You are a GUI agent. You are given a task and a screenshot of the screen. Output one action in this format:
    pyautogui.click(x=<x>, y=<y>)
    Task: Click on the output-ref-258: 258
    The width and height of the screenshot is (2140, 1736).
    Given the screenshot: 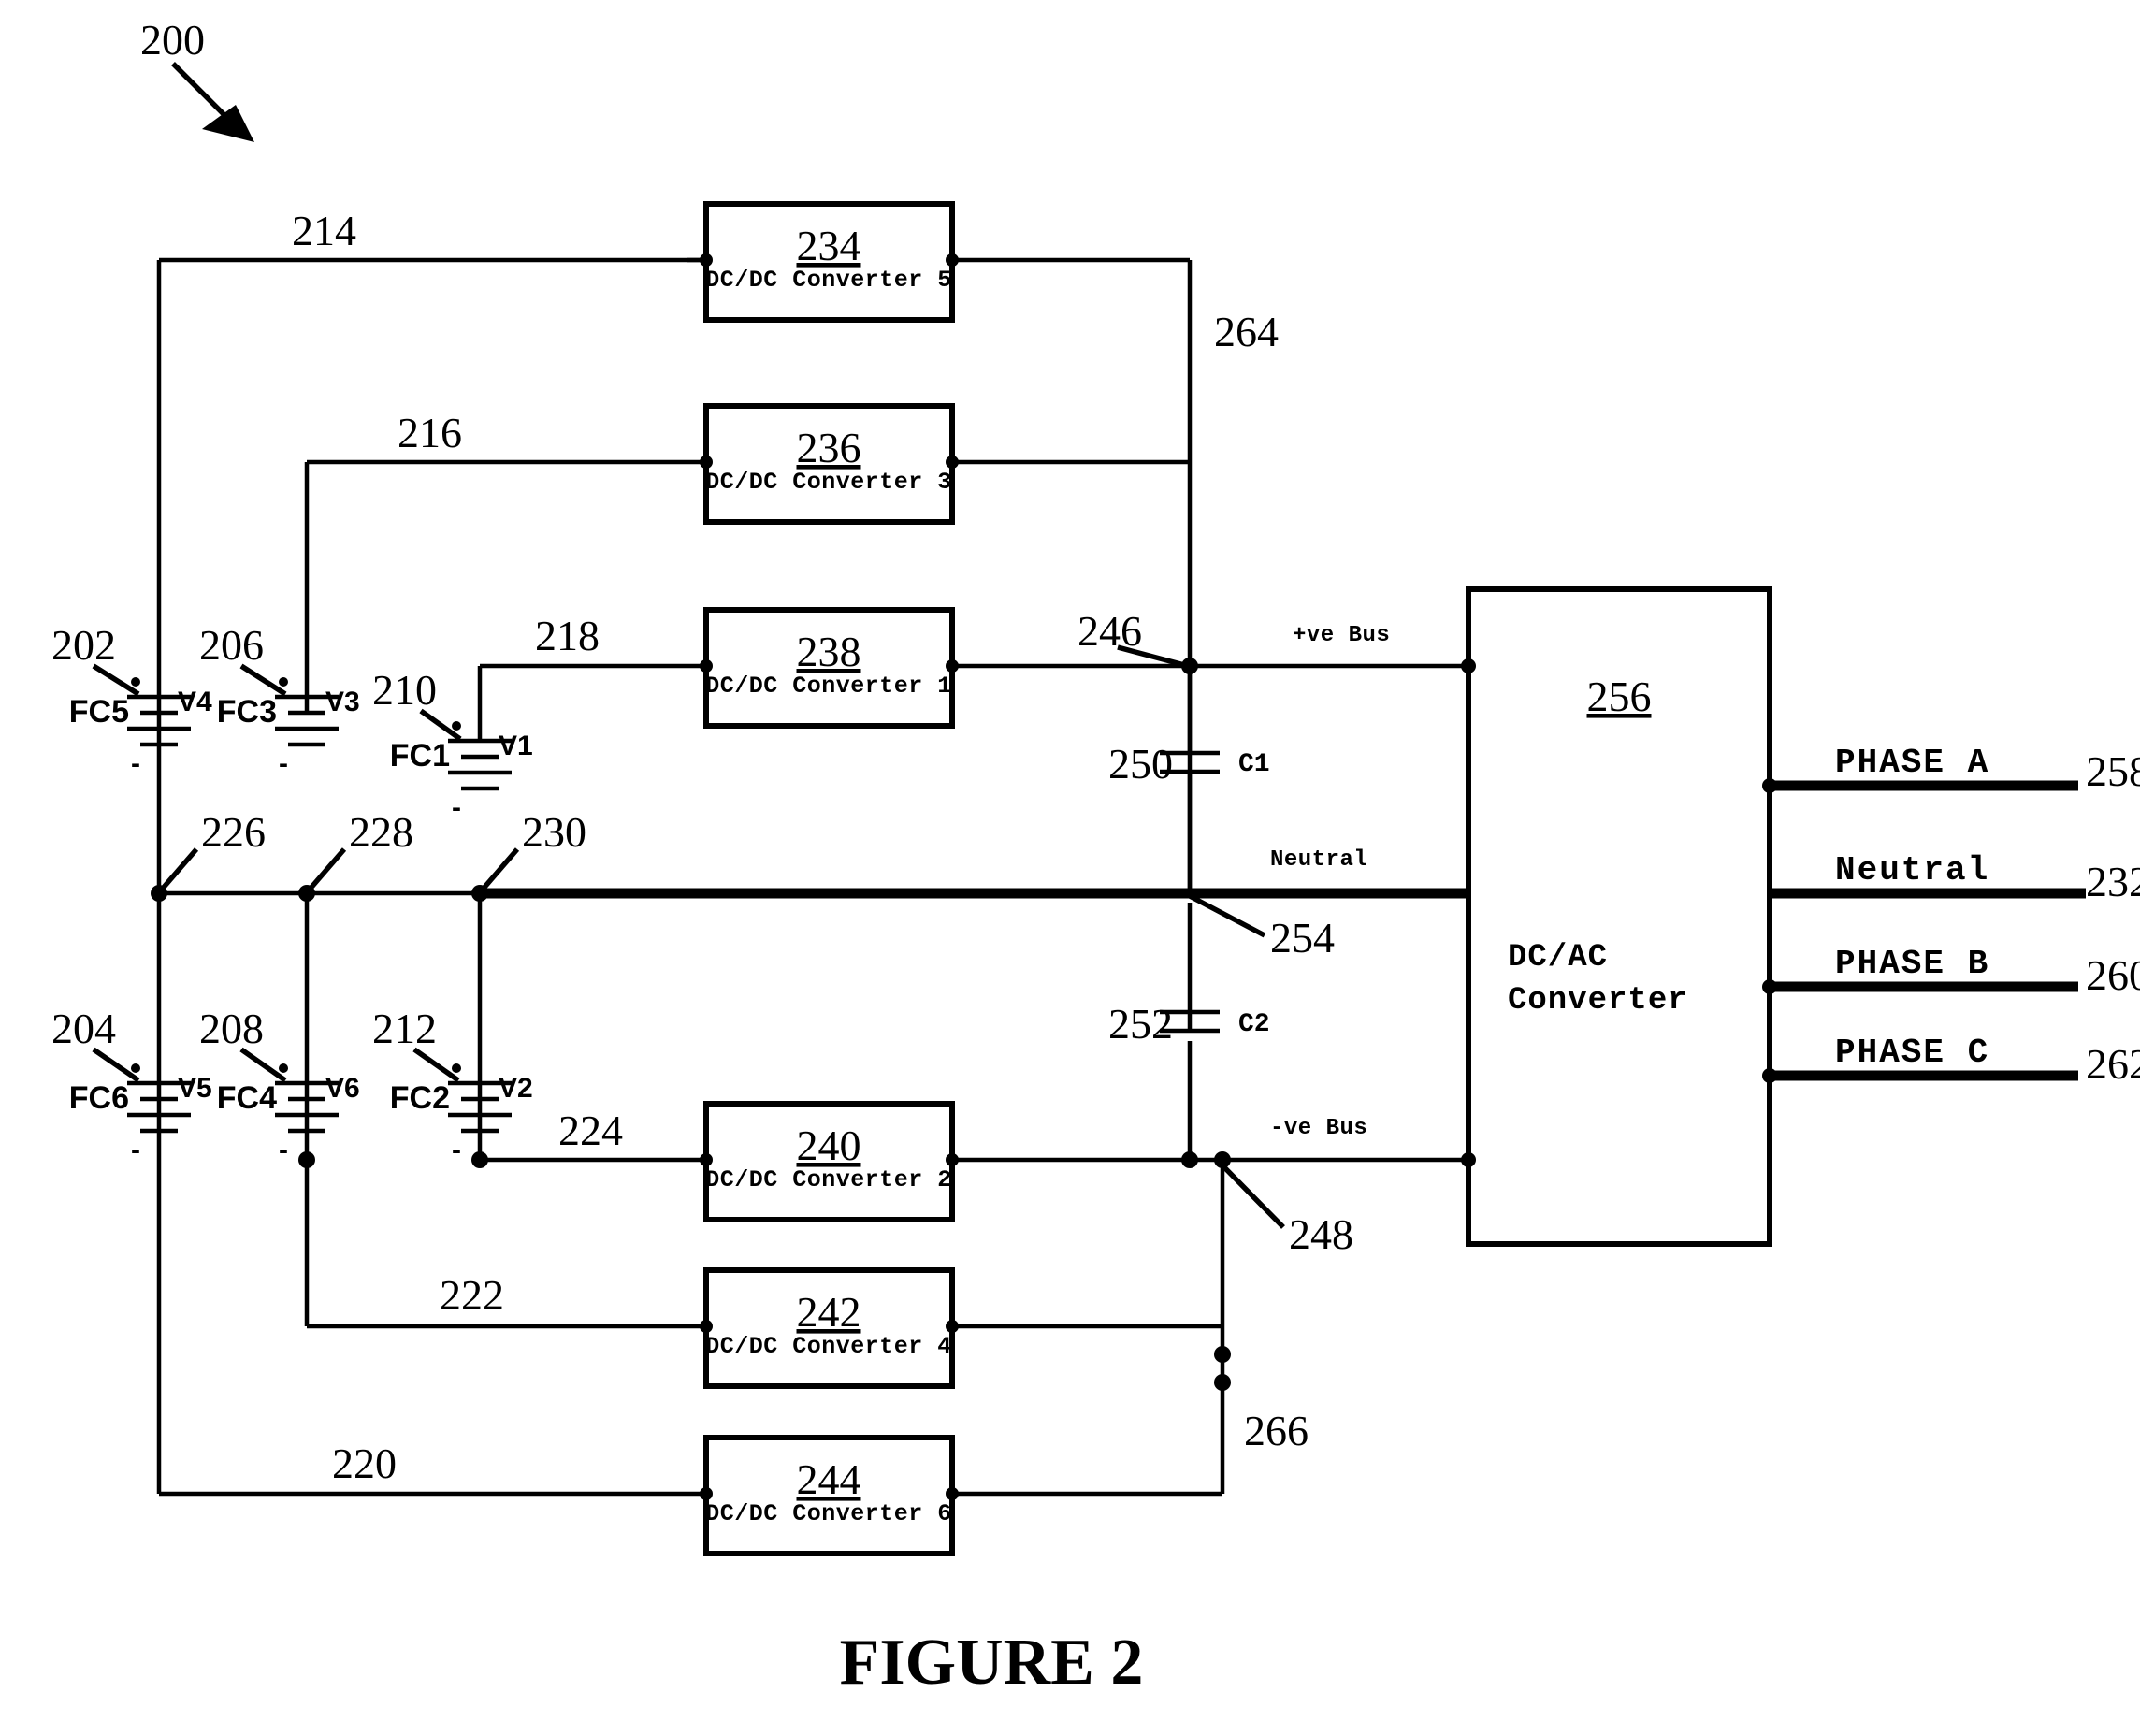 What is the action you would take?
    pyautogui.click(x=2113, y=771)
    